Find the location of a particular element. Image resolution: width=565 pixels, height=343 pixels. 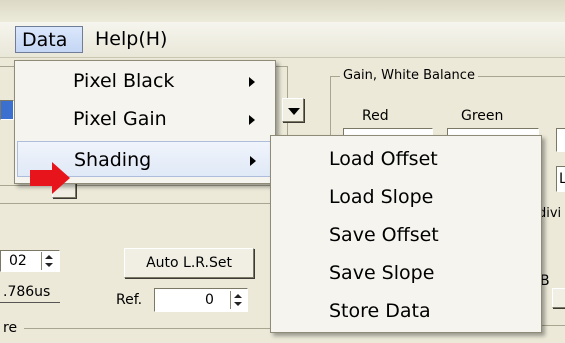

menu-item-save-offset: Save Offset is located at coordinates (406, 235).